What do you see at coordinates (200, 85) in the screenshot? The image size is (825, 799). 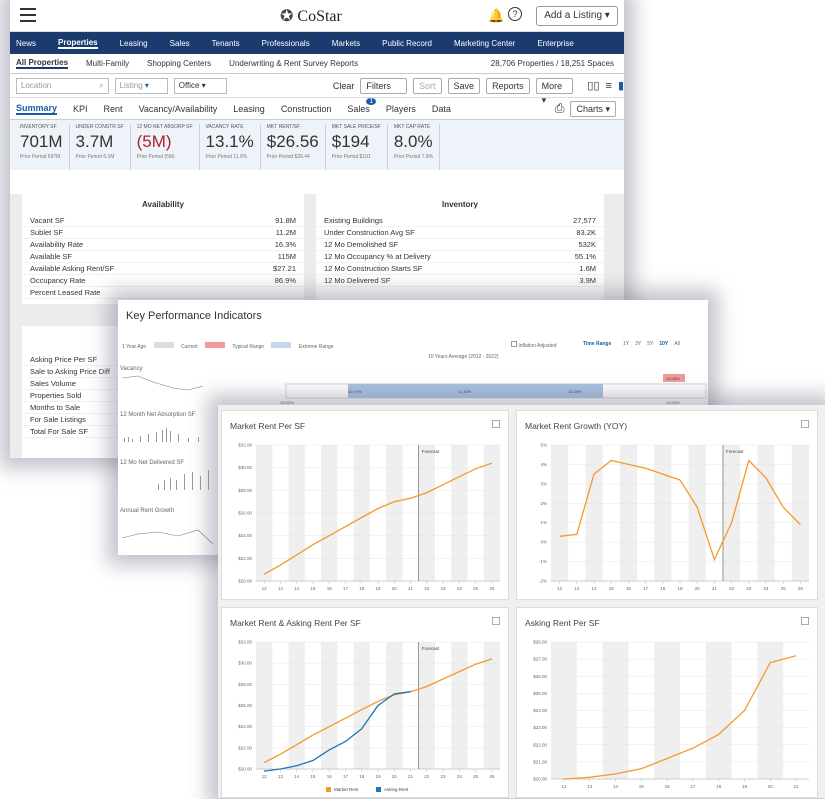 I see `office-select: Office ▾` at bounding box center [200, 85].